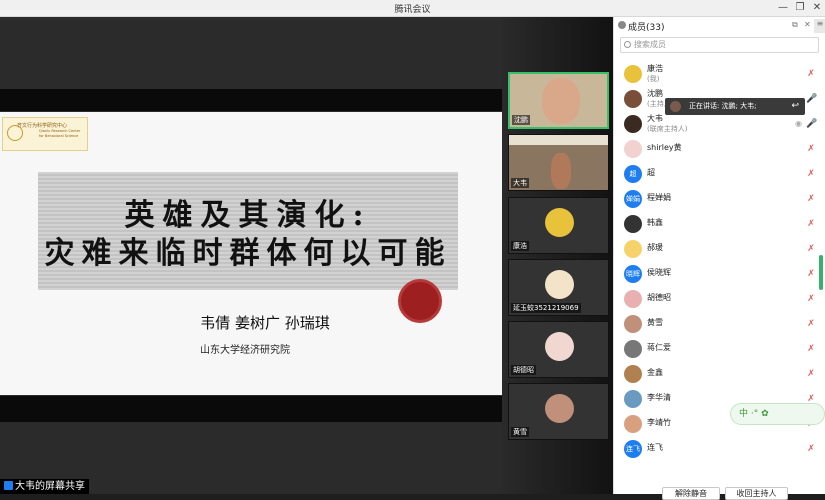 The image size is (825, 500). Describe the element at coordinates (821, 272) in the screenshot. I see `member-list-scrollbar` at that location.